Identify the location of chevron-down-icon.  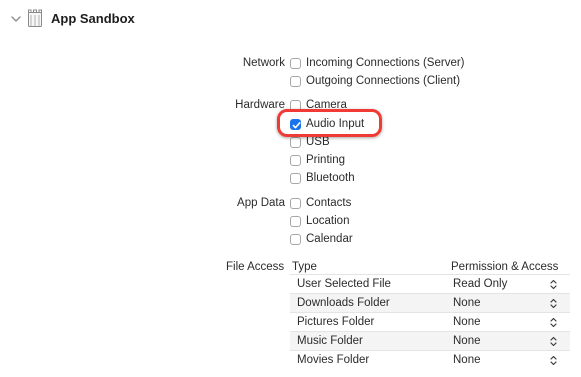
(16, 19).